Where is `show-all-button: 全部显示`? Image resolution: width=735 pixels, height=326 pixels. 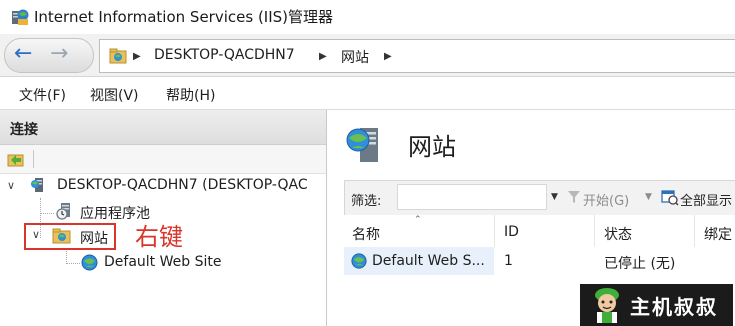
show-all-button: 全部显示 is located at coordinates (706, 199).